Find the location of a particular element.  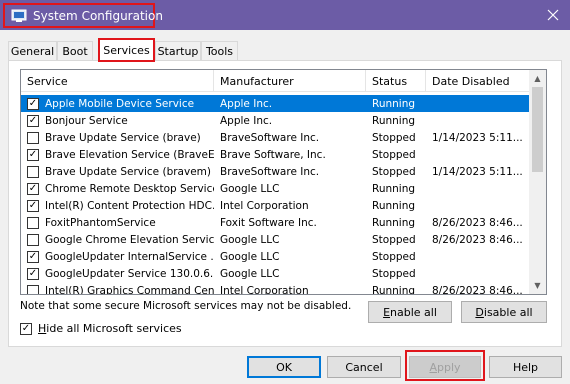

tab-tools: Tools is located at coordinates (219, 50).